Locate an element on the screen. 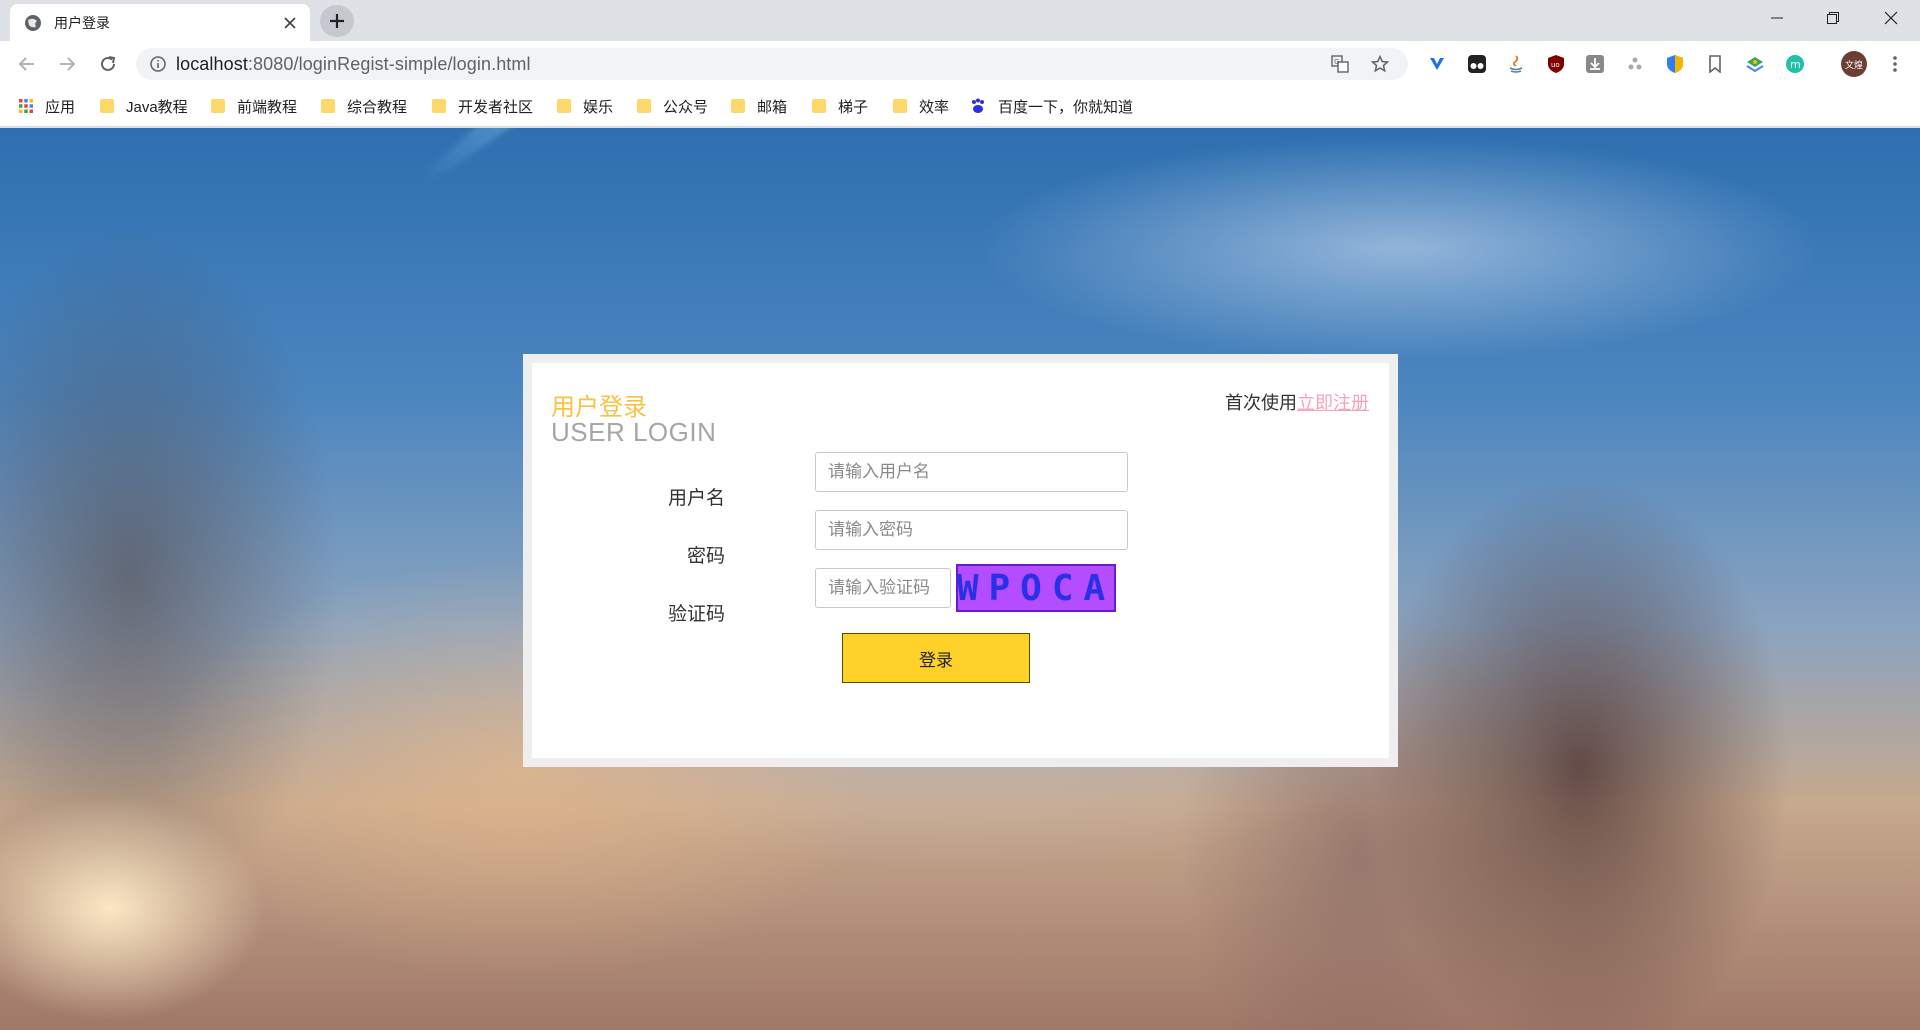 The height and width of the screenshot is (1030, 1920). bookmark-label: 百度一下，你就知道 is located at coordinates (1066, 107).